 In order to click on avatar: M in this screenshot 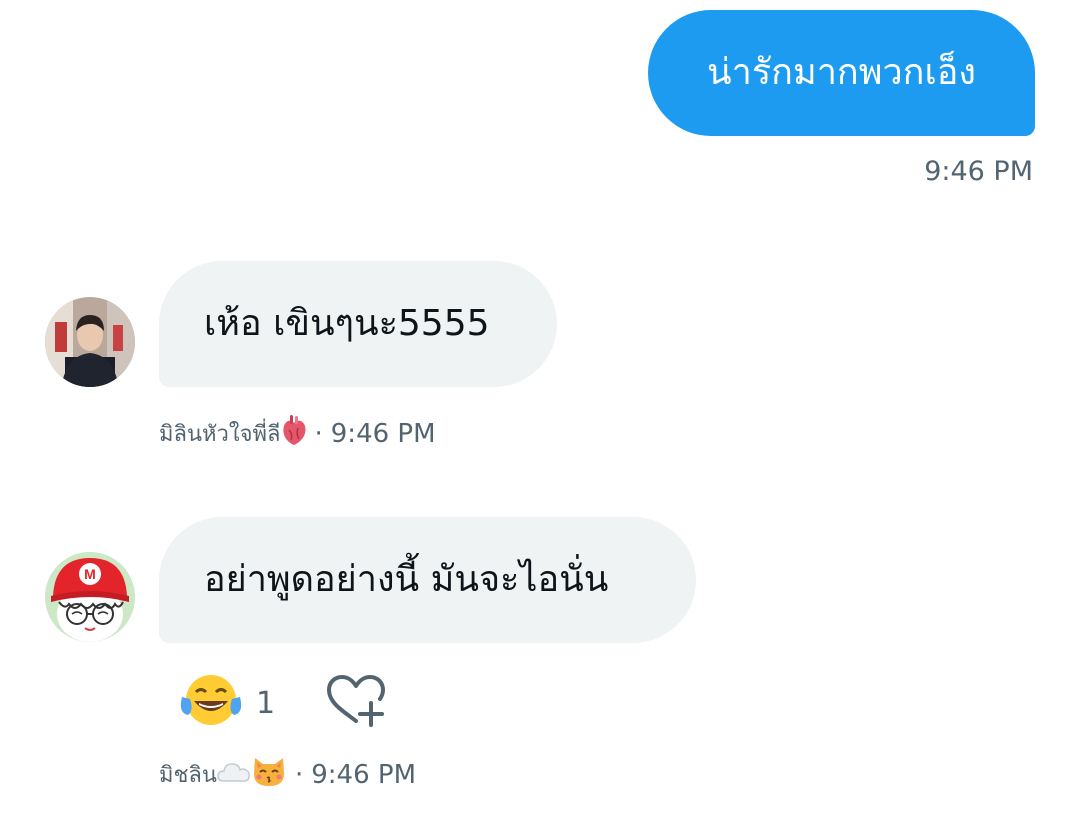, I will do `click(90, 597)`.